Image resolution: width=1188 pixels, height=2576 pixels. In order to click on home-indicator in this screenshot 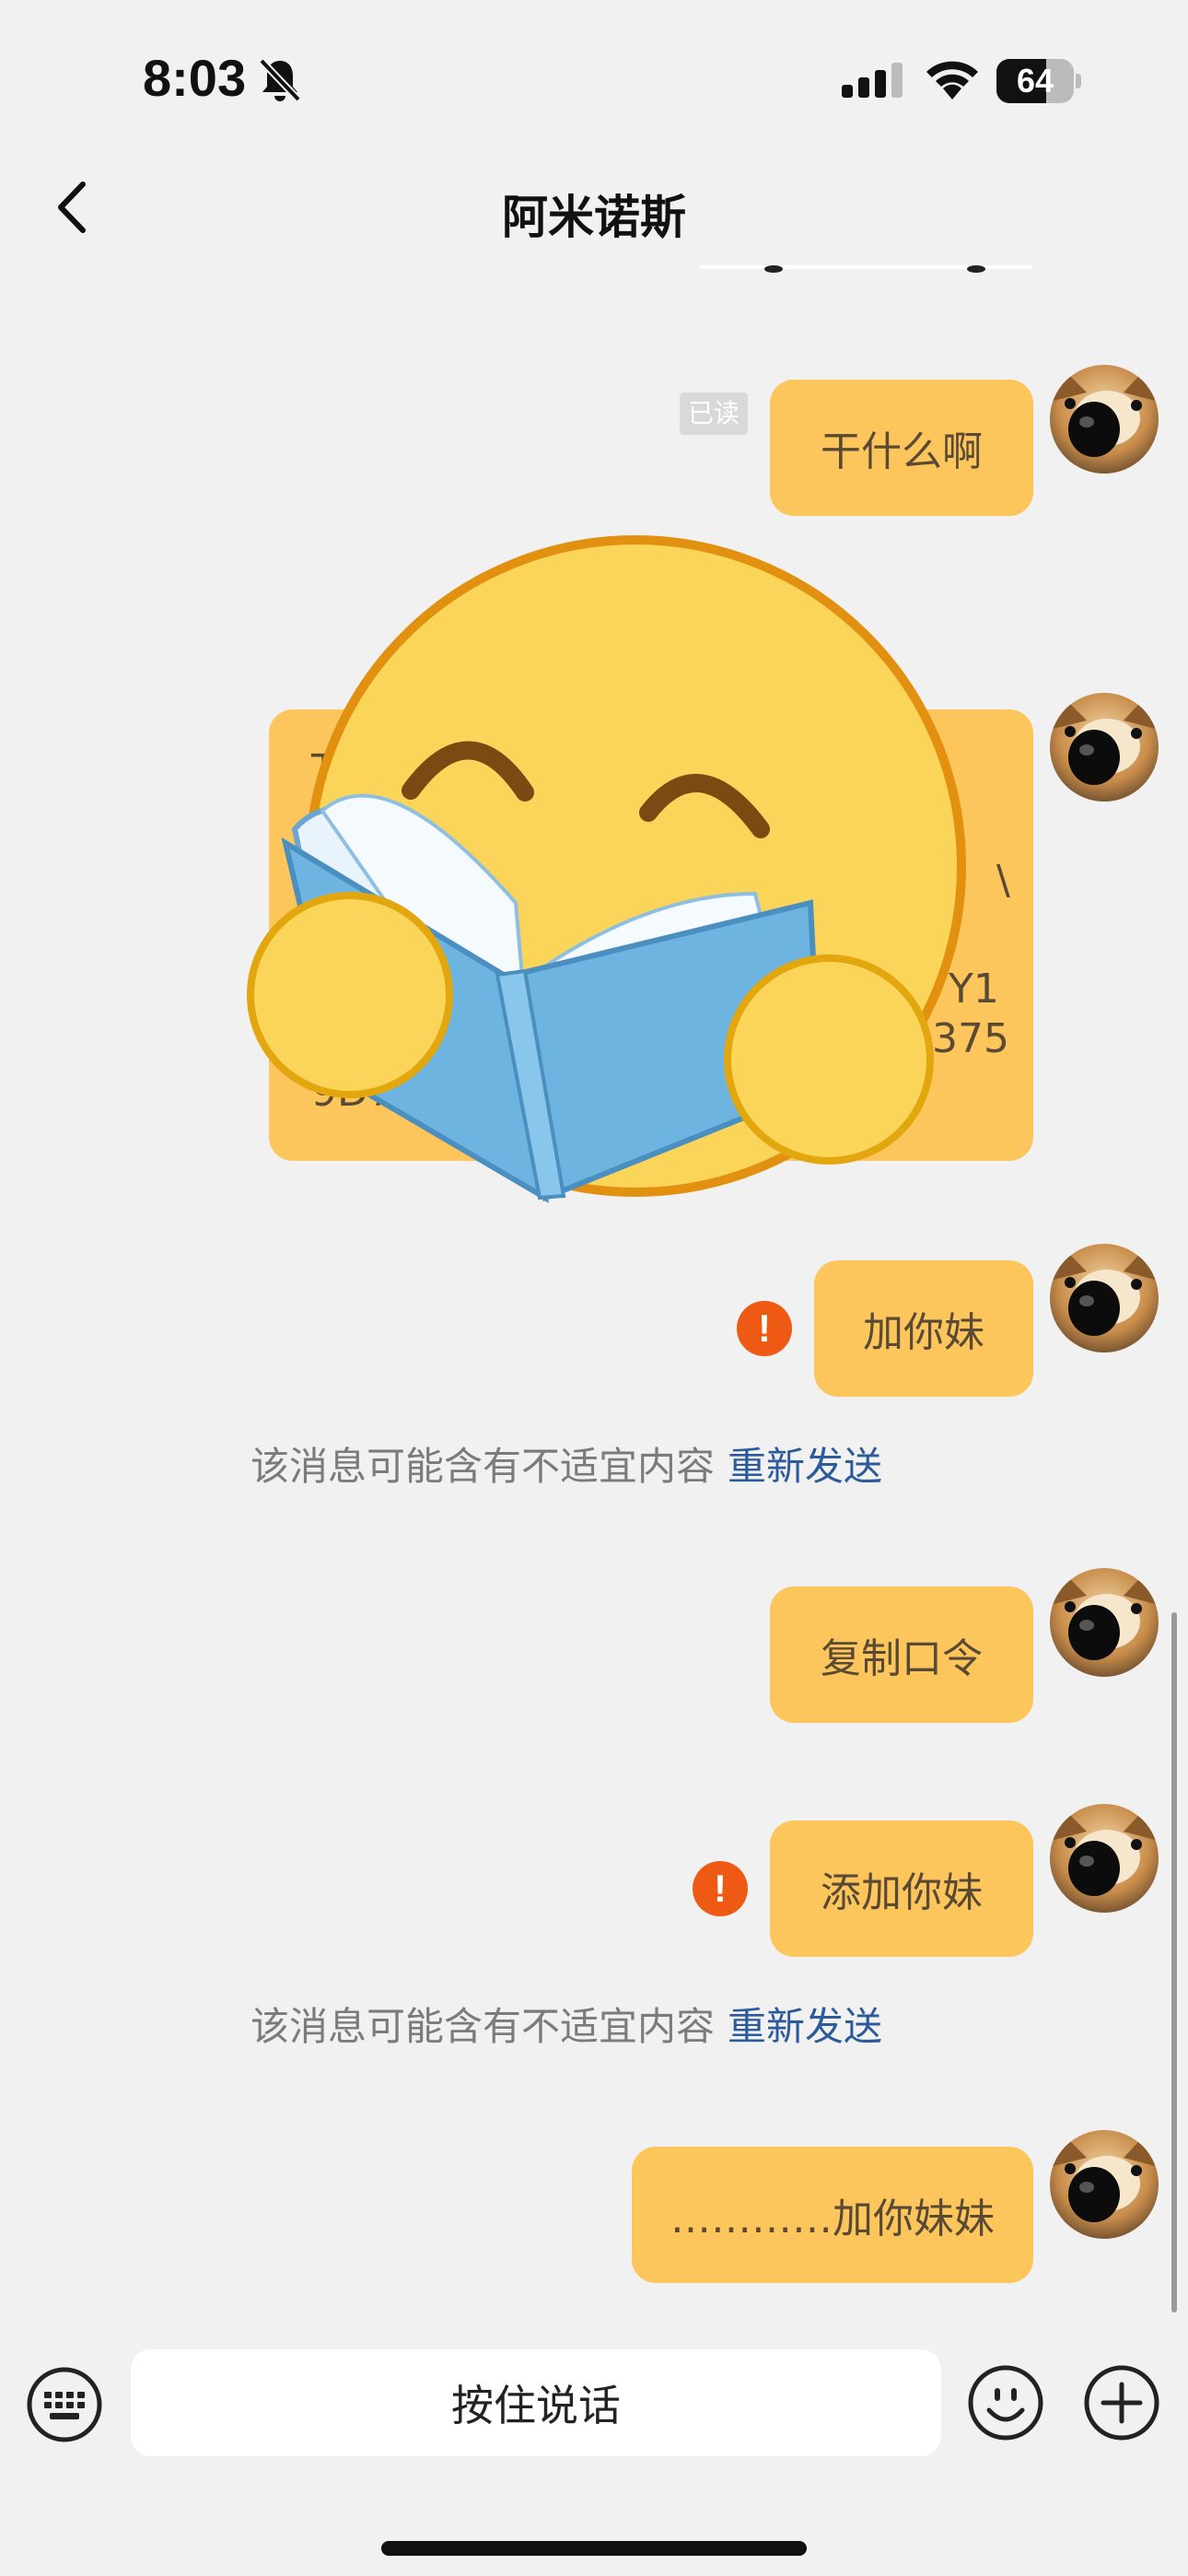, I will do `click(594, 2548)`.